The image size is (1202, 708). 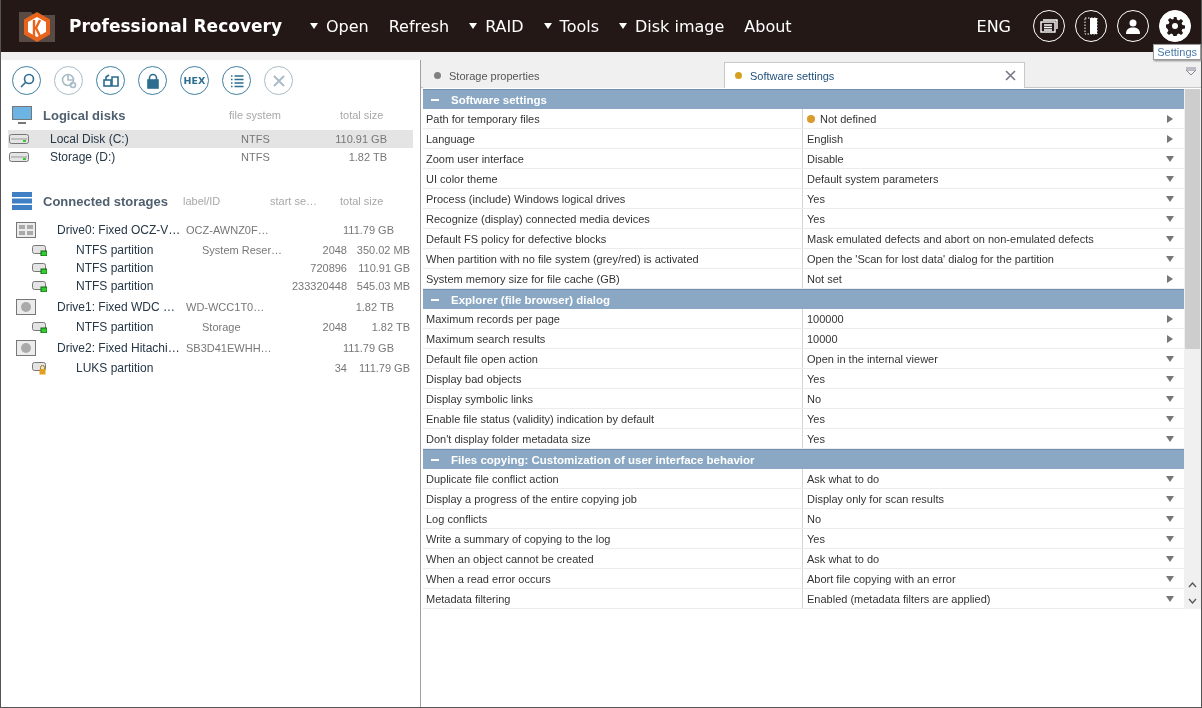 I want to click on disk-name: Storage (D:), so click(x=83, y=157).